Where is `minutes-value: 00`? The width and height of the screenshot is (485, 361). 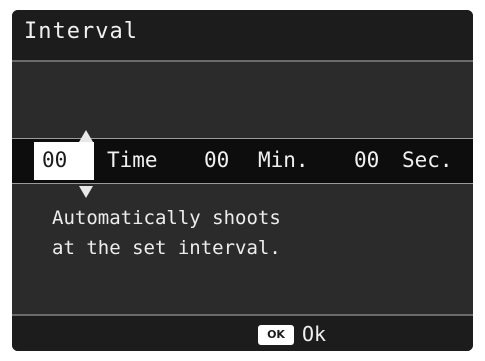
minutes-value: 00 is located at coordinates (216, 160).